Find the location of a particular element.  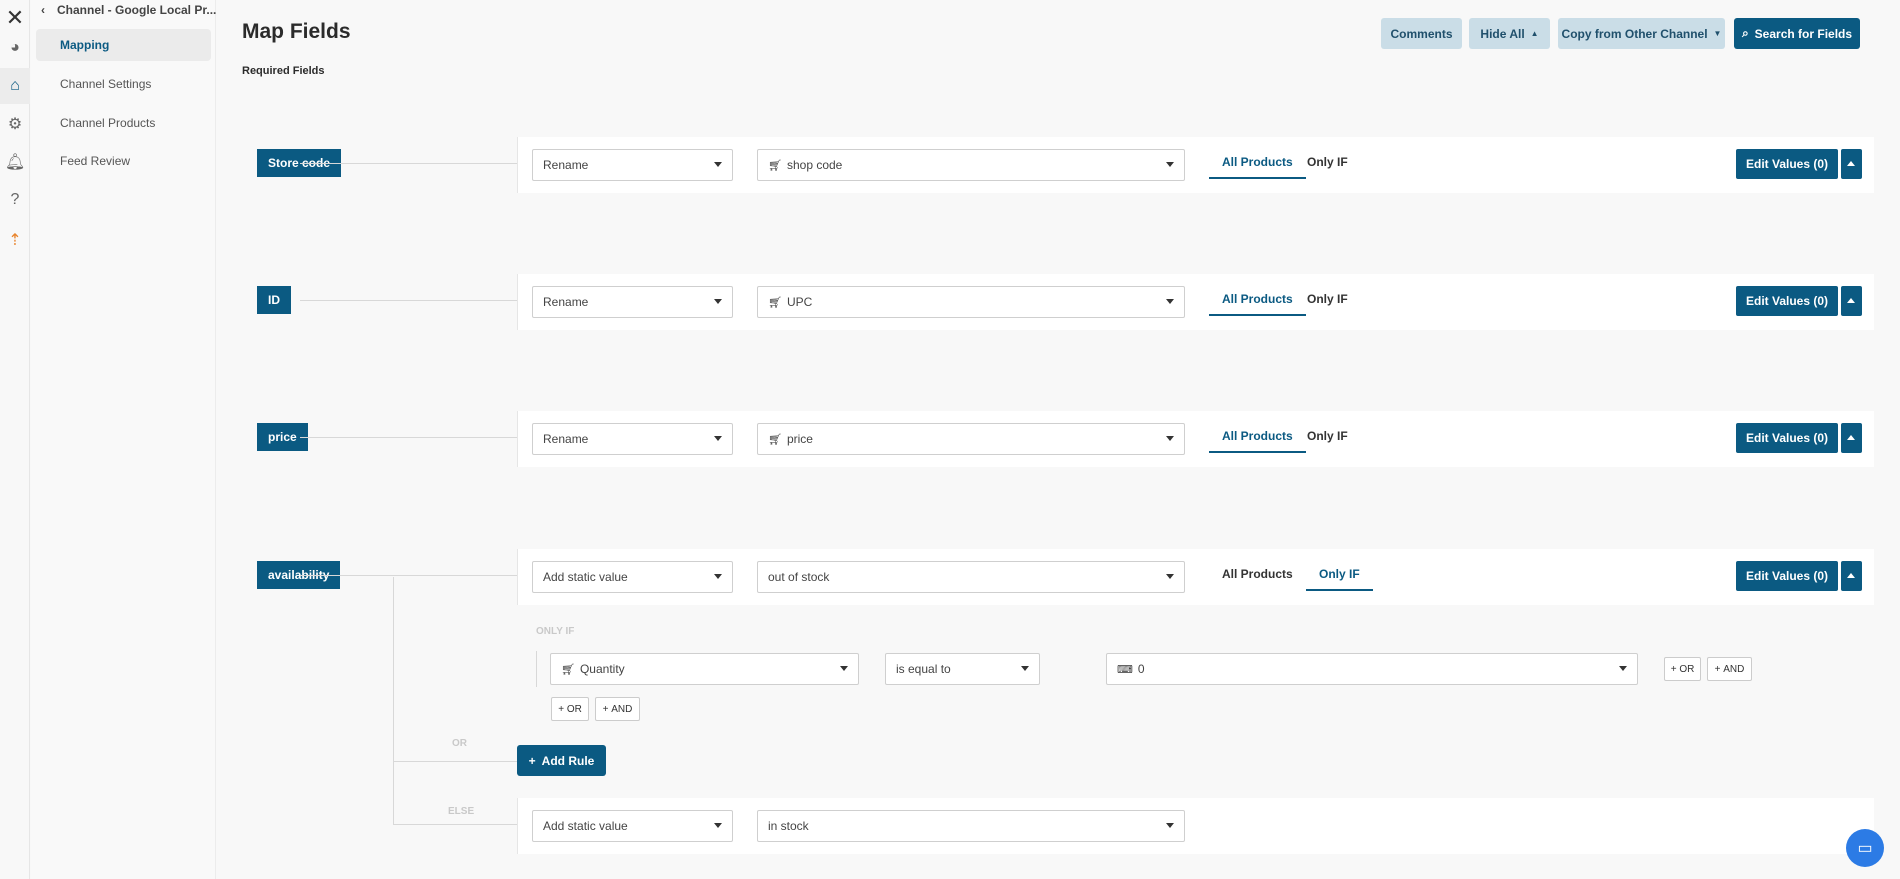

copy-label: Copy from Other Channel is located at coordinates (1634, 33).